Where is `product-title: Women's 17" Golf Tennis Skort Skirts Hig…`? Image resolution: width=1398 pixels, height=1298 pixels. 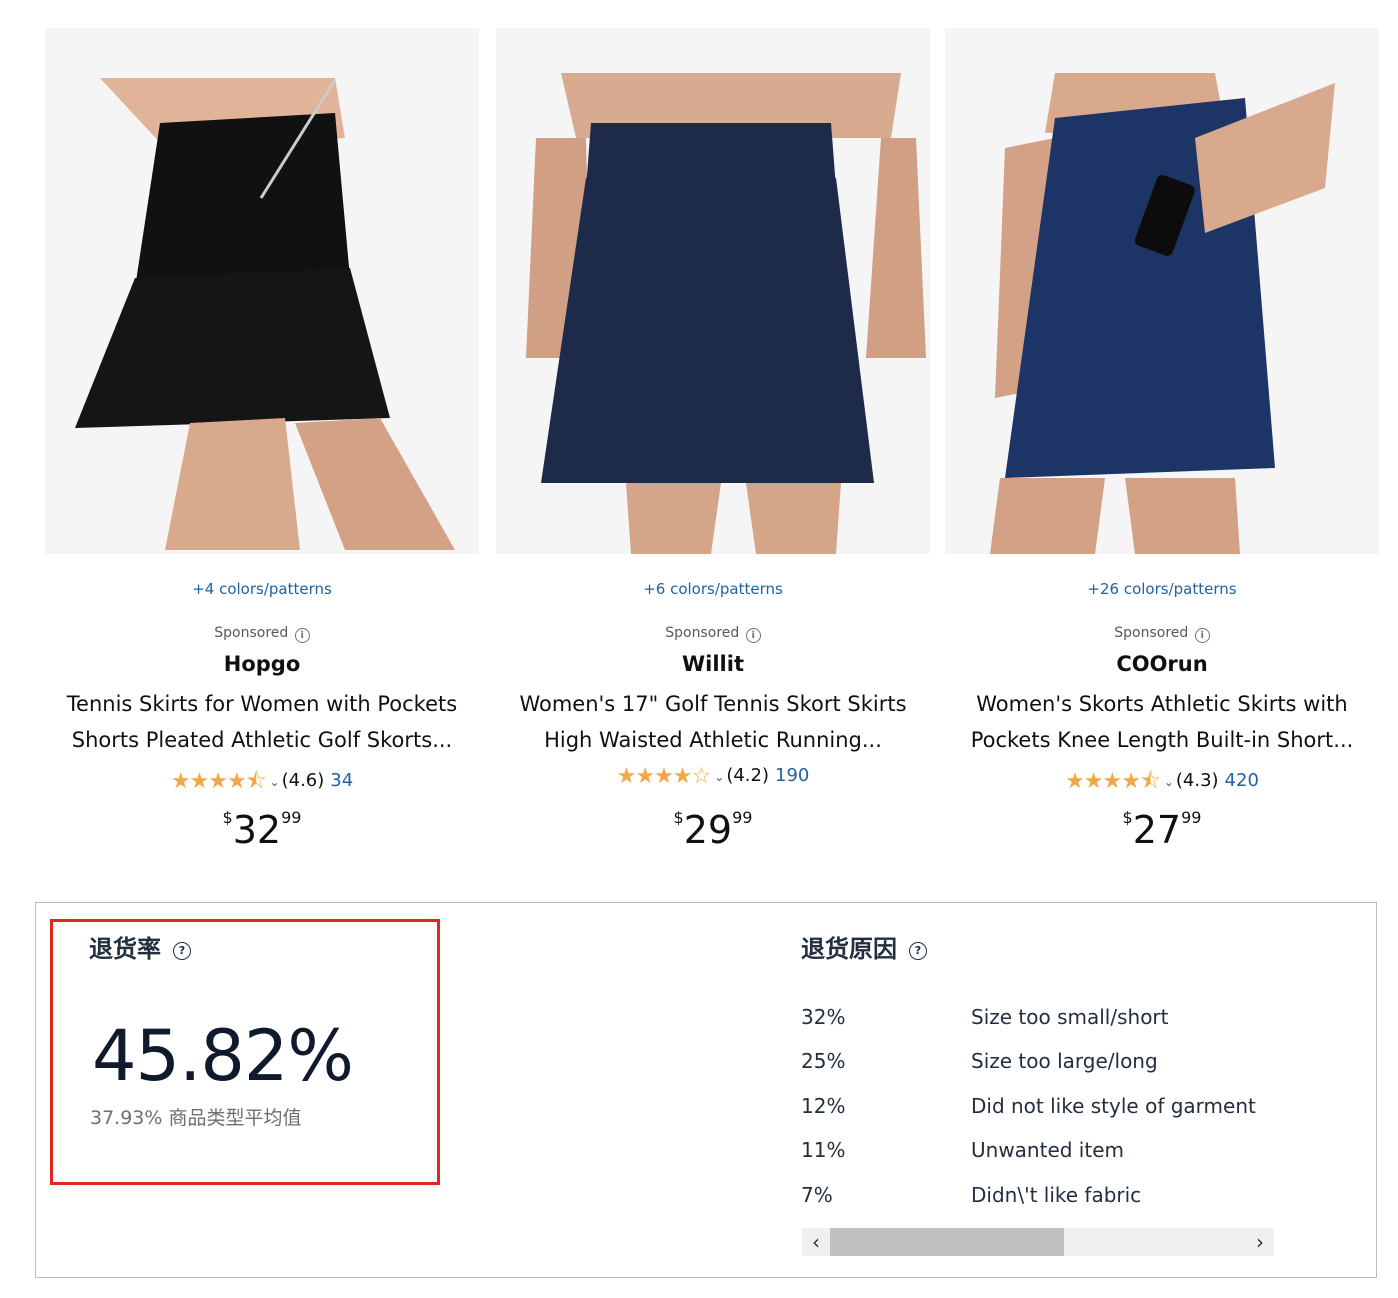
product-title: Women's 17" Golf Tennis Skort Skirts Hig… is located at coordinates (713, 722).